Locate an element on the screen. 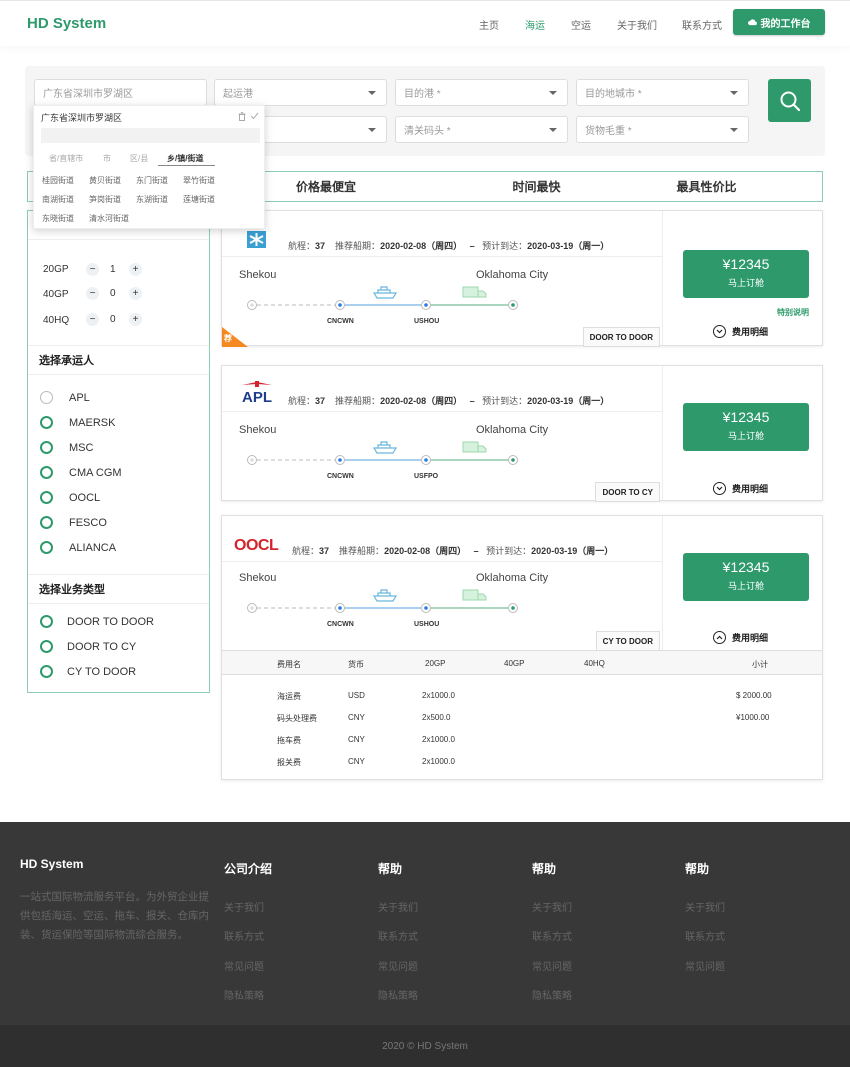 This screenshot has height=1067, width=850. nav-sea-freight: 海运 is located at coordinates (535, 24).